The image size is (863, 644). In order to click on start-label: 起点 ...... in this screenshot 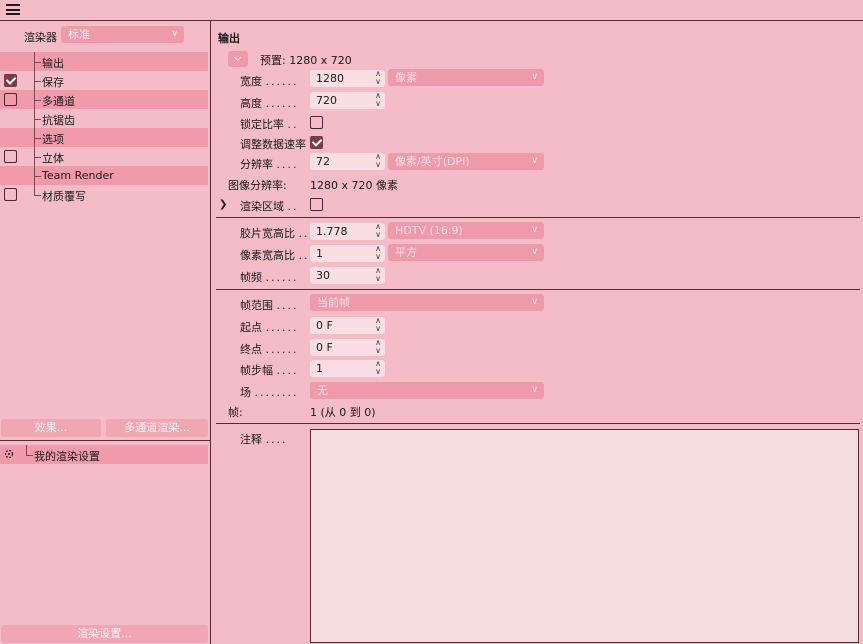, I will do `click(269, 327)`.